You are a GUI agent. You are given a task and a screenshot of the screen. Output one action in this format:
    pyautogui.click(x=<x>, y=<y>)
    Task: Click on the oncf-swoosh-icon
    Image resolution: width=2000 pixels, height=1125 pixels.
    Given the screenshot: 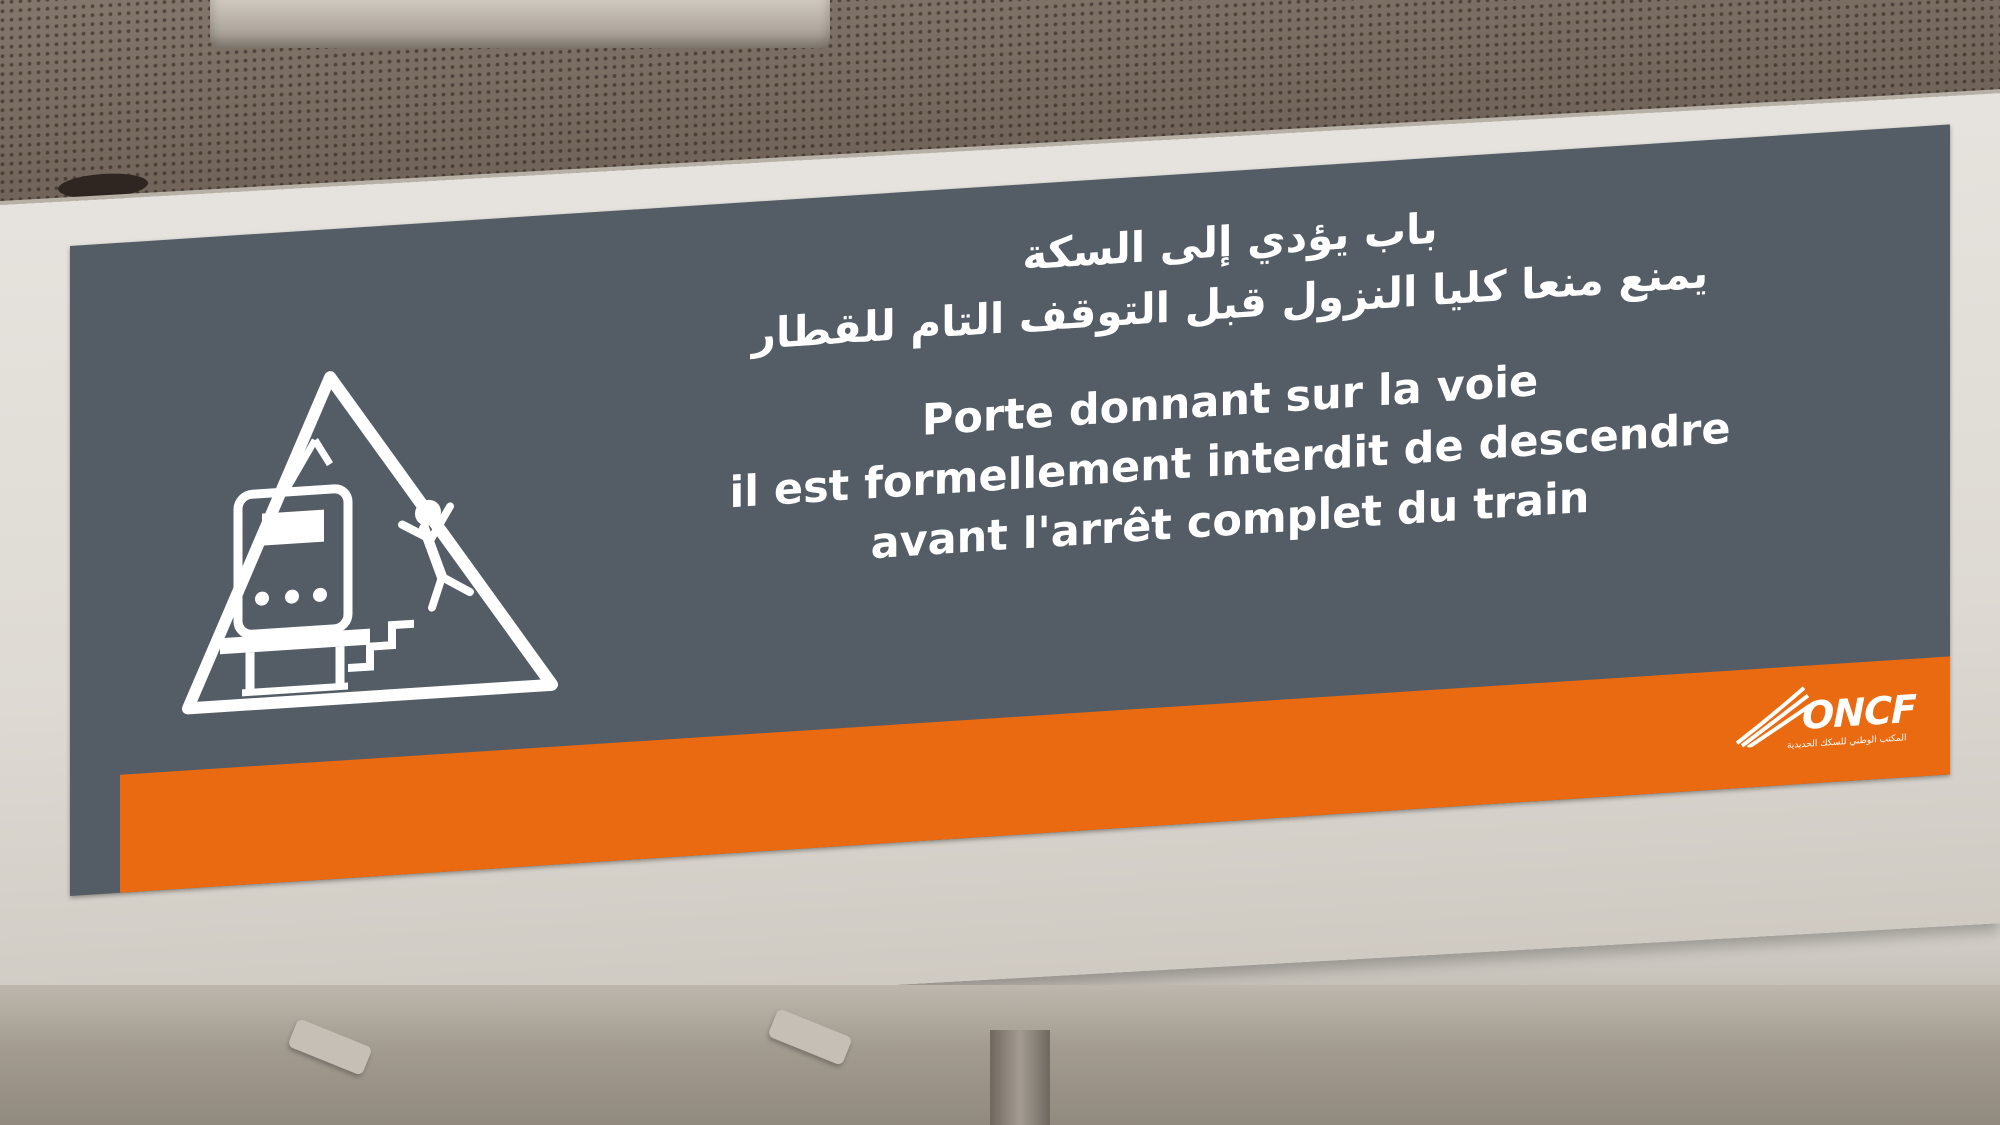 What is the action you would take?
    pyautogui.click(x=1773, y=717)
    